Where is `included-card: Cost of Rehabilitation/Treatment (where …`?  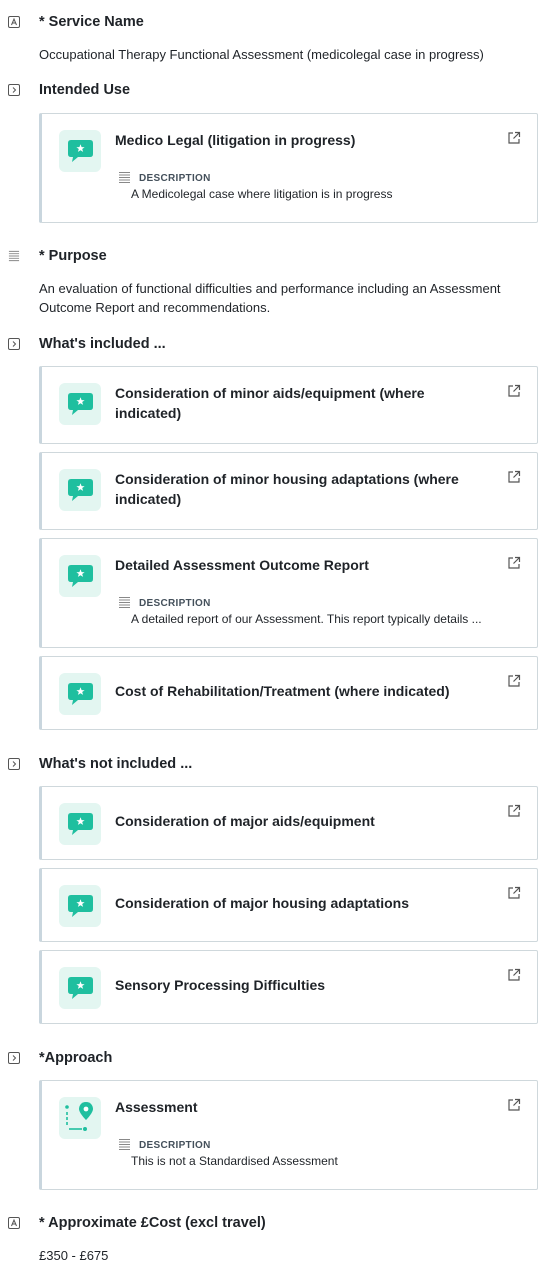
included-card: Cost of Rehabilitation/Treatment (where … is located at coordinates (288, 693).